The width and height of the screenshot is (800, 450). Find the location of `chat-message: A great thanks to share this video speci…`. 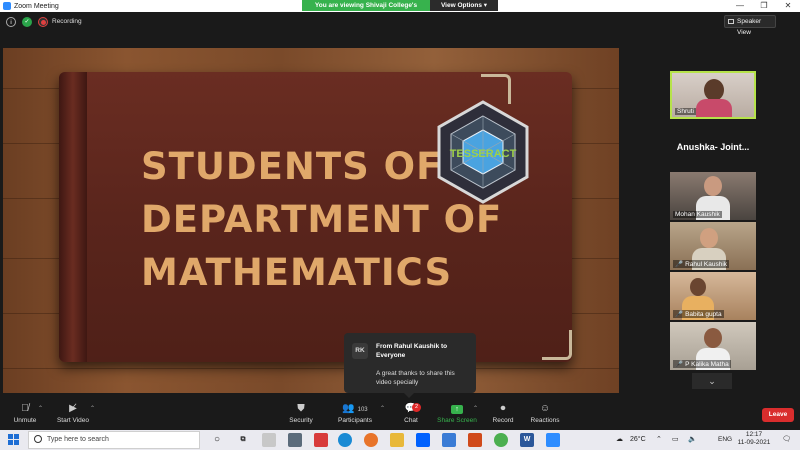

chat-message: A great thanks to share this video speci… is located at coordinates (415, 378).